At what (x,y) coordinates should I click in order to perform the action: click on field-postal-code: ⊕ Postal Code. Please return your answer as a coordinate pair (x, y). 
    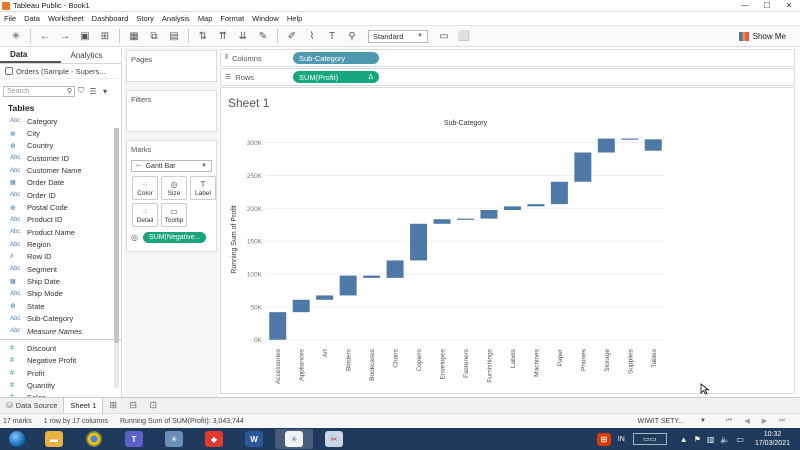
    Looking at the image, I should click on (60, 207).